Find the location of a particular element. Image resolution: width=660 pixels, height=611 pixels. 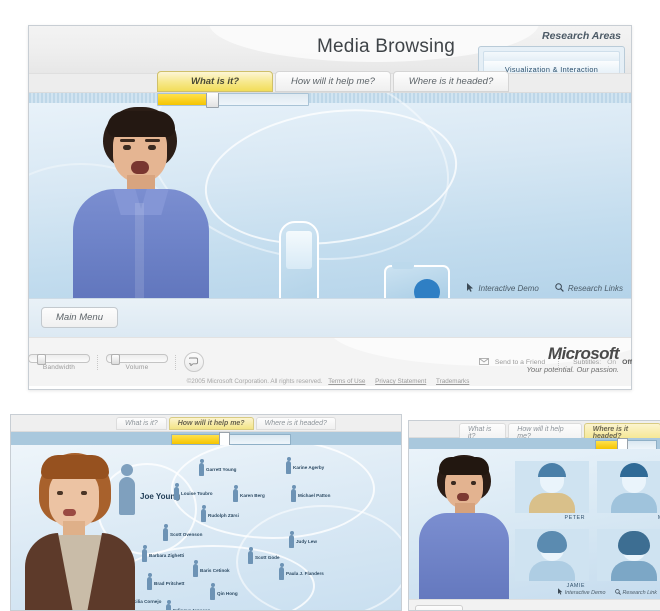

thumbnail-left-progress-bar is located at coordinates (231, 439).